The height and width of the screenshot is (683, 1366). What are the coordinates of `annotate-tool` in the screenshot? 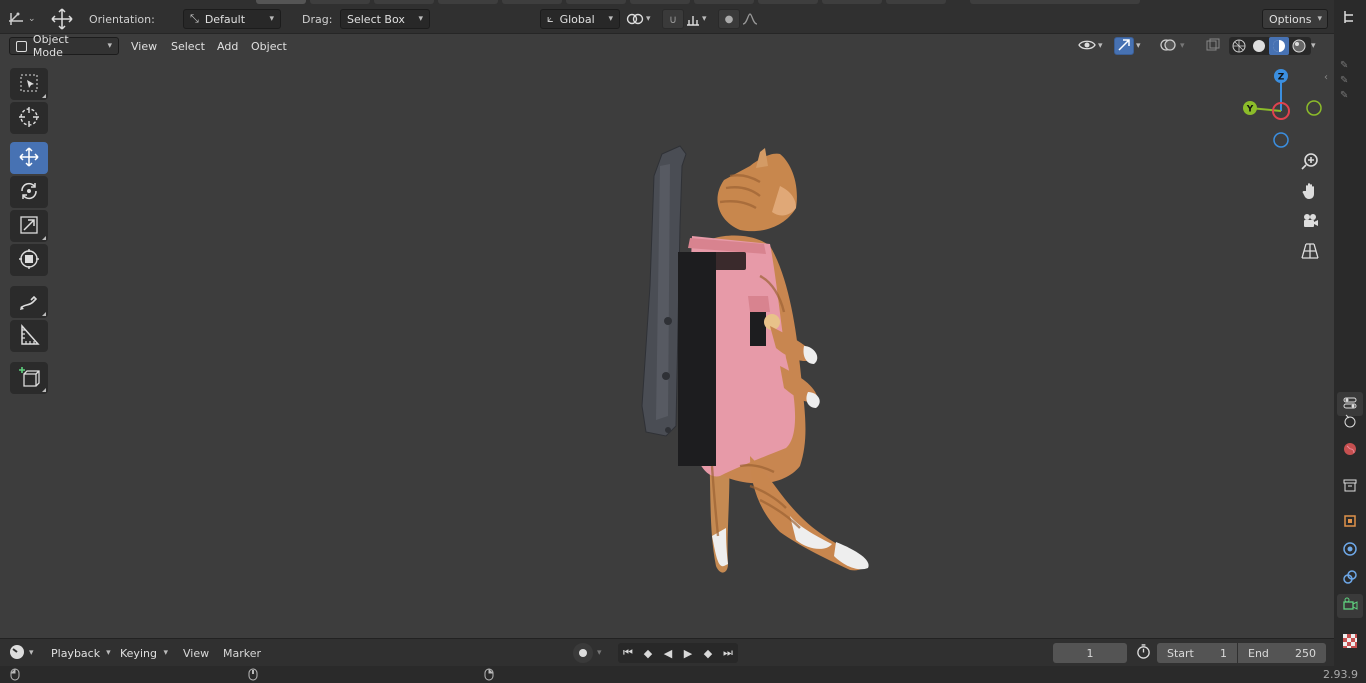 It's located at (29, 302).